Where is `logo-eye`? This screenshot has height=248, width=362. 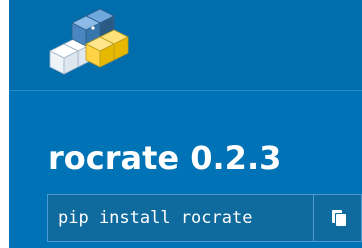 logo-eye is located at coordinates (93, 28).